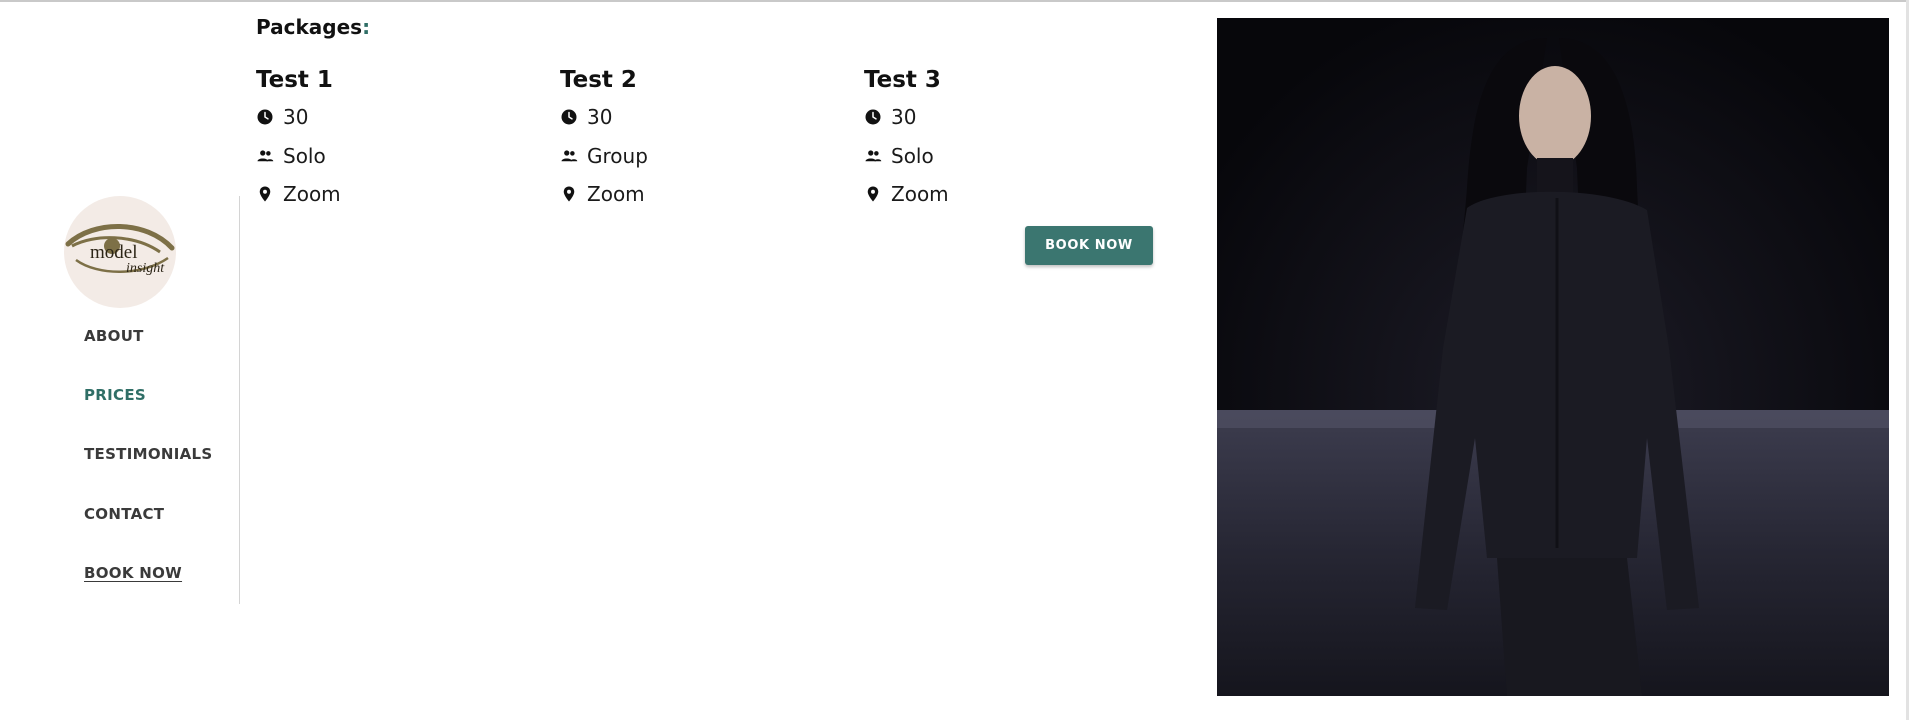 The height and width of the screenshot is (720, 1909). What do you see at coordinates (294, 80) in the screenshot?
I see `package-name: Test 1` at bounding box center [294, 80].